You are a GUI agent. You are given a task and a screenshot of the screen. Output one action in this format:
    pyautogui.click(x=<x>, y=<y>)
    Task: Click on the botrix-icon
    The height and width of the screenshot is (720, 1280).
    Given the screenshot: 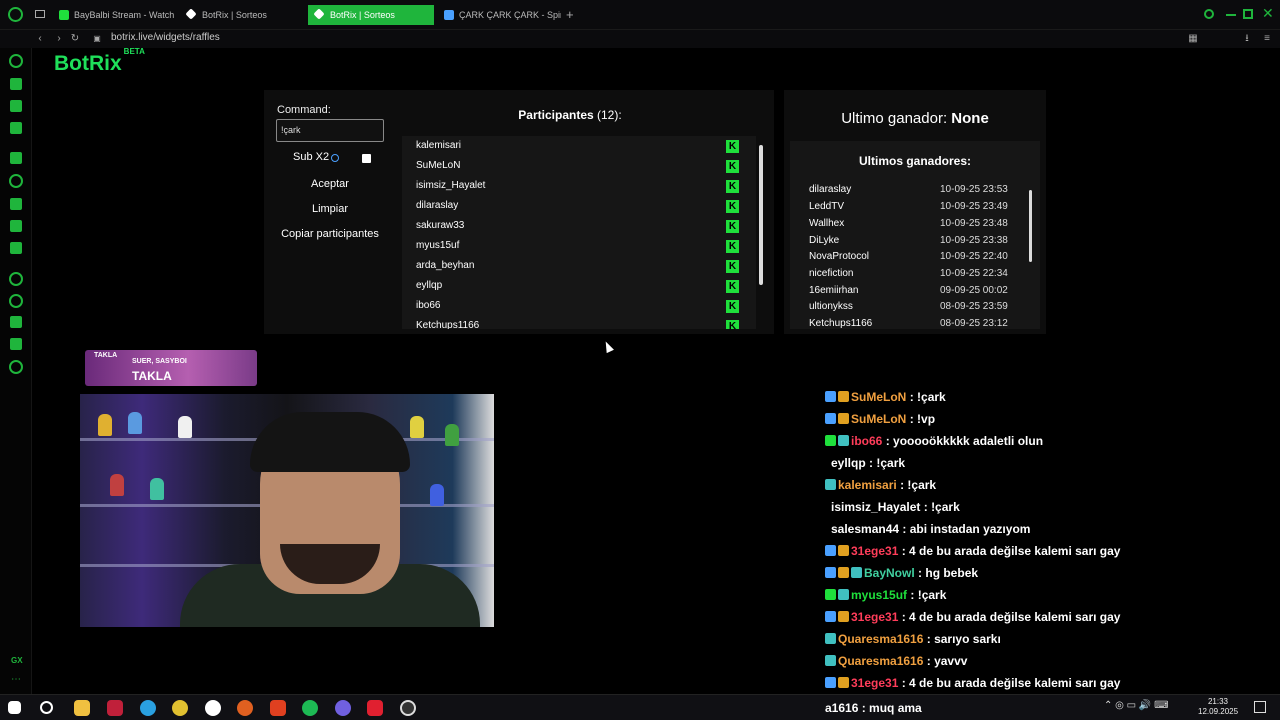 What is the action you would take?
    pyautogui.click(x=319, y=14)
    